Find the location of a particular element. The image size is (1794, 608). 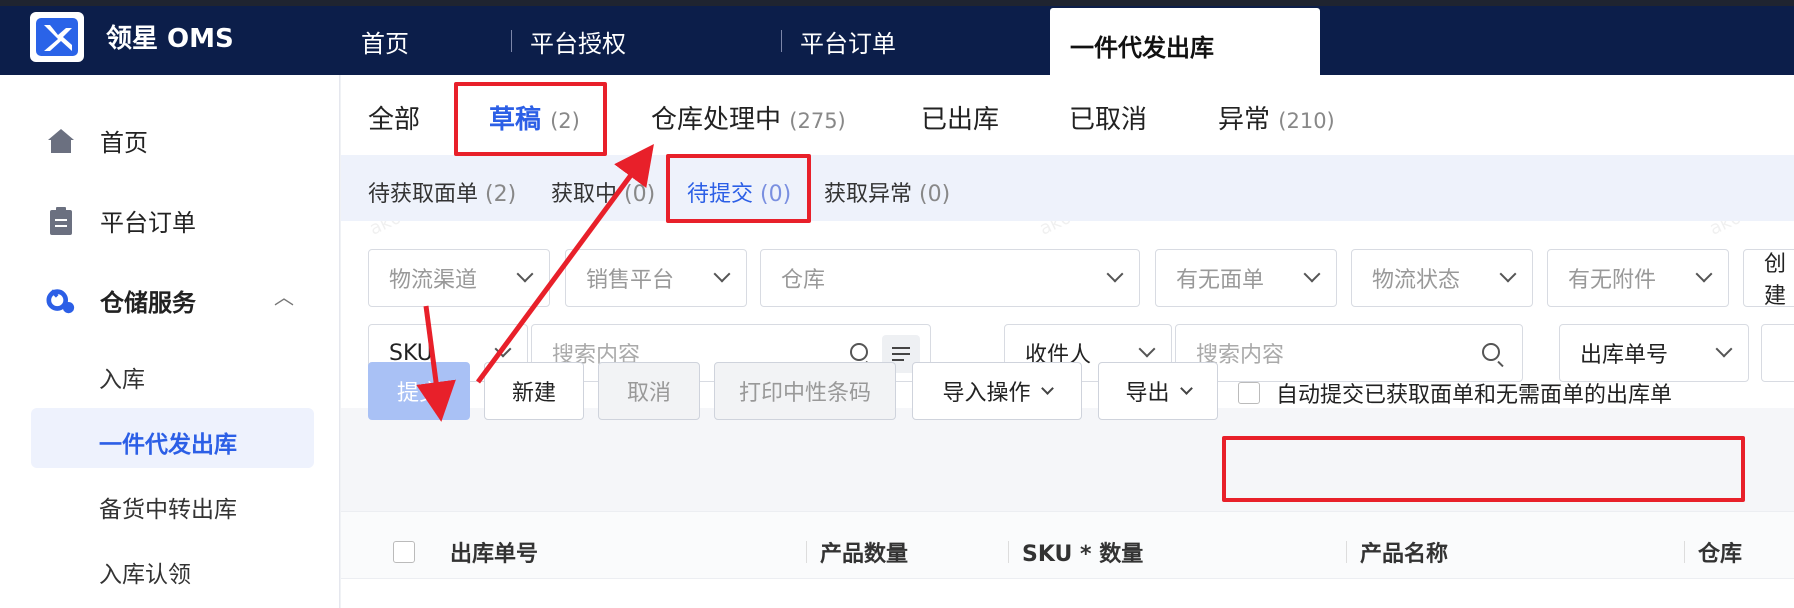

sidebar-item-warehouse-service: 仓储服务 is located at coordinates (121, 300).